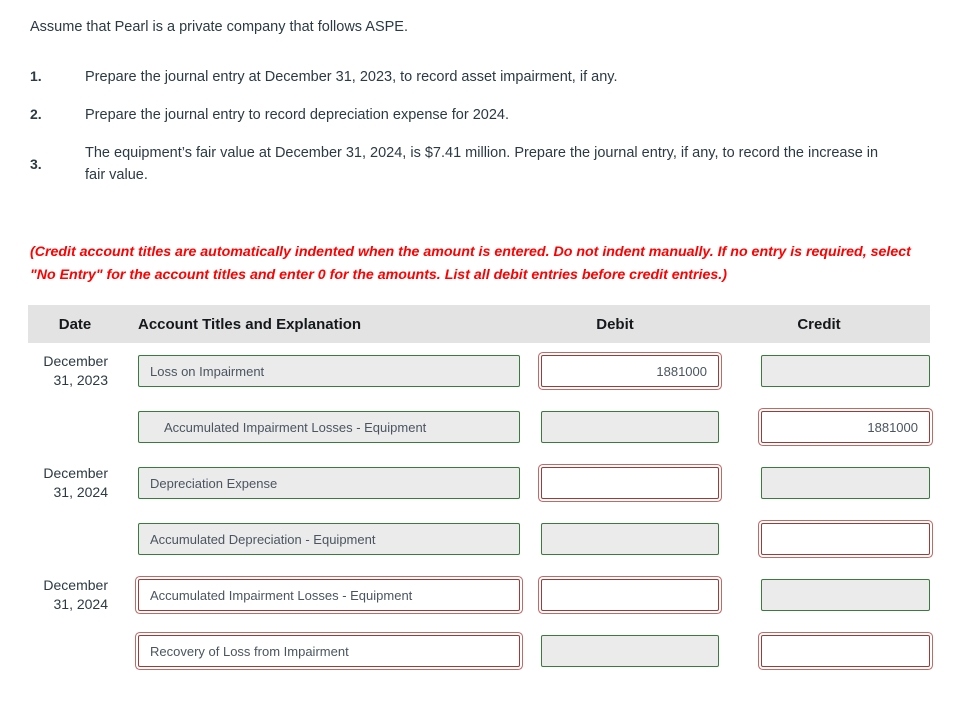  What do you see at coordinates (75, 324) in the screenshot?
I see `column-header-date: Date` at bounding box center [75, 324].